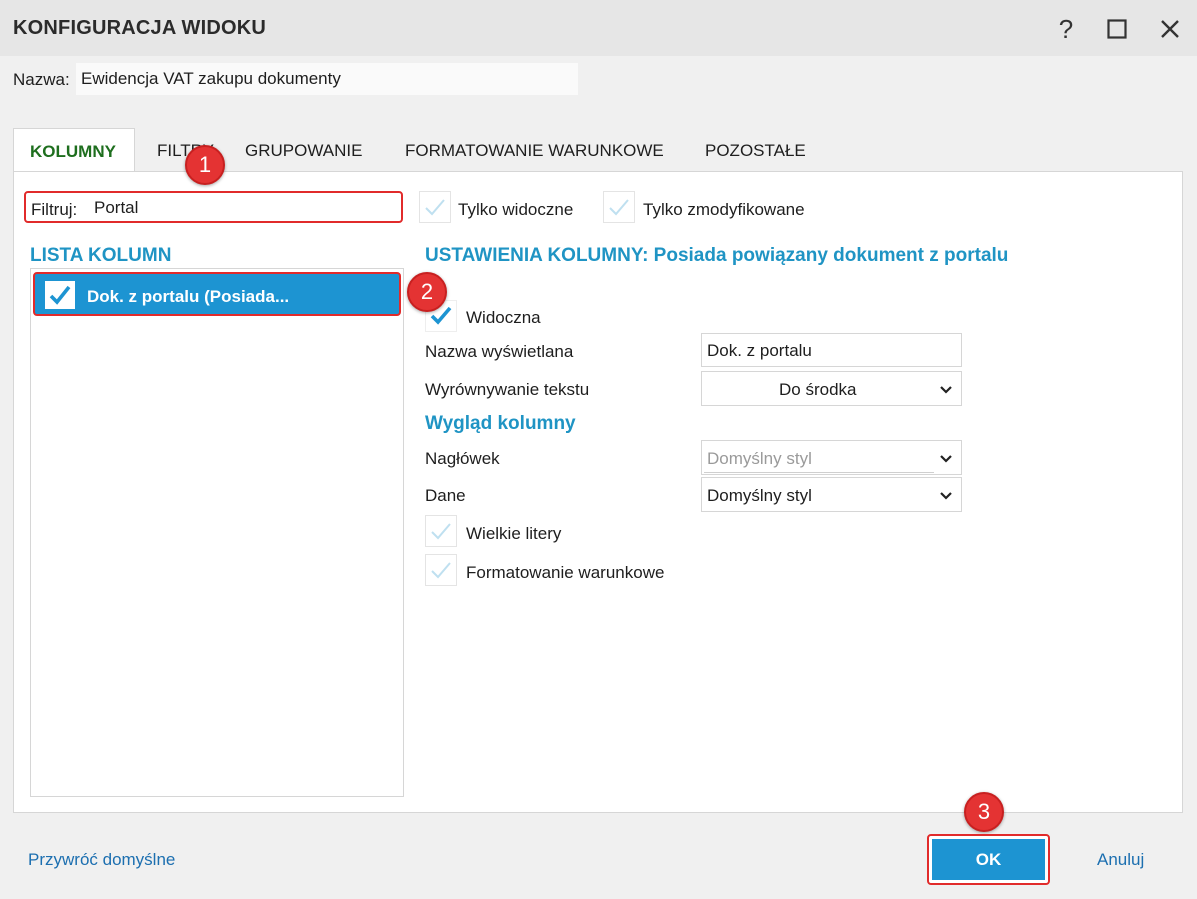 The height and width of the screenshot is (899, 1197). What do you see at coordinates (101, 255) in the screenshot?
I see `column-list-title: LISTA KOLUMN` at bounding box center [101, 255].